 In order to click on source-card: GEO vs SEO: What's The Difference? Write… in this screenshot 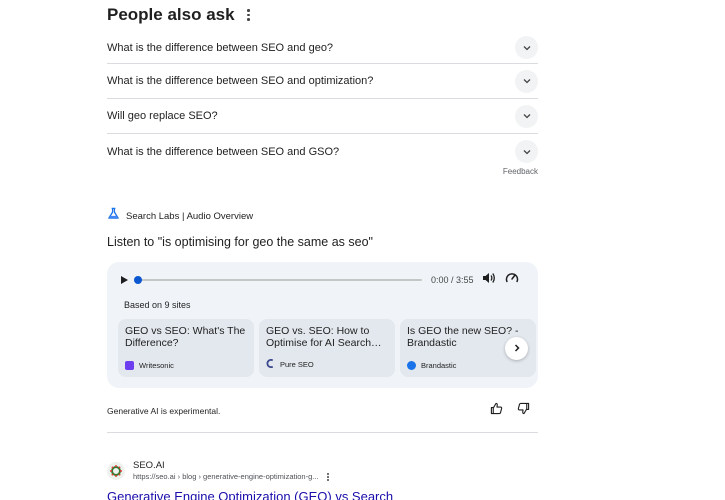, I will do `click(186, 348)`.